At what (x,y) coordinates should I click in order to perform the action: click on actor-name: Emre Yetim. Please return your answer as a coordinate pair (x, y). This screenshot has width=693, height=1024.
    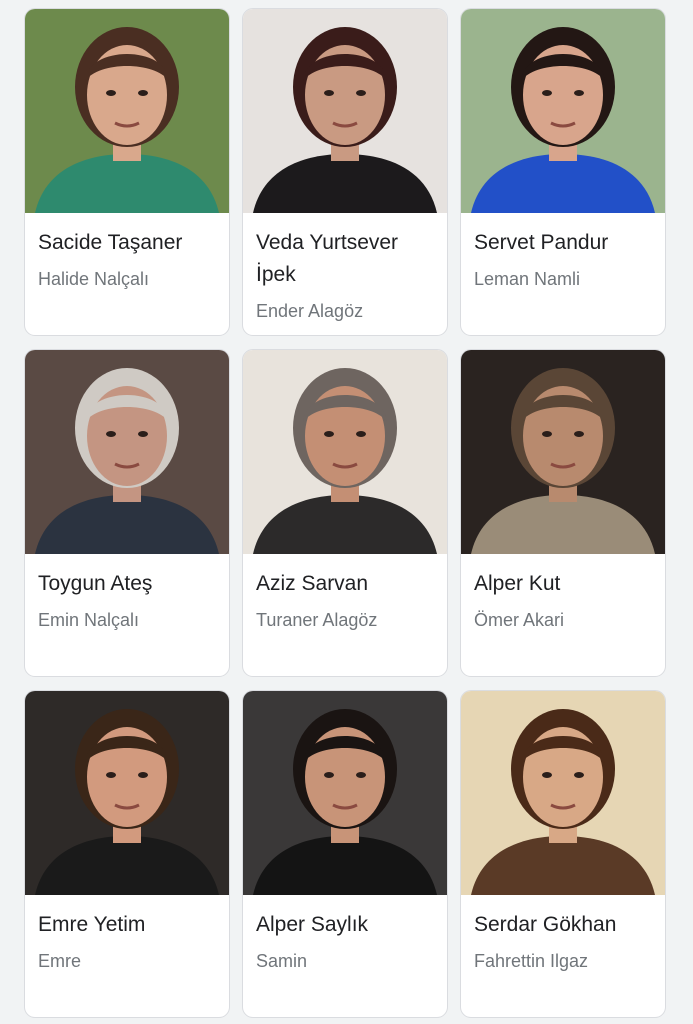
    Looking at the image, I should click on (92, 924).